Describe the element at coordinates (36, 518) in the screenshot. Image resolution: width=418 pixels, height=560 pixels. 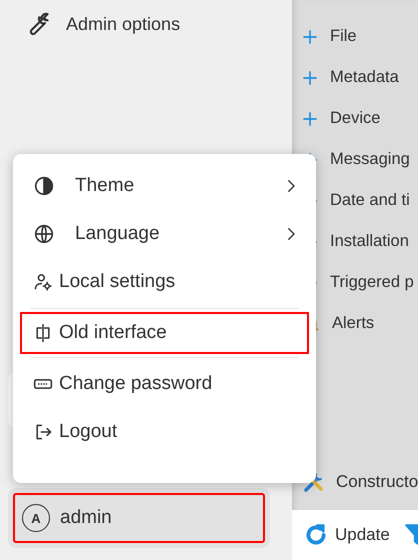
I see `avatar: A` at that location.